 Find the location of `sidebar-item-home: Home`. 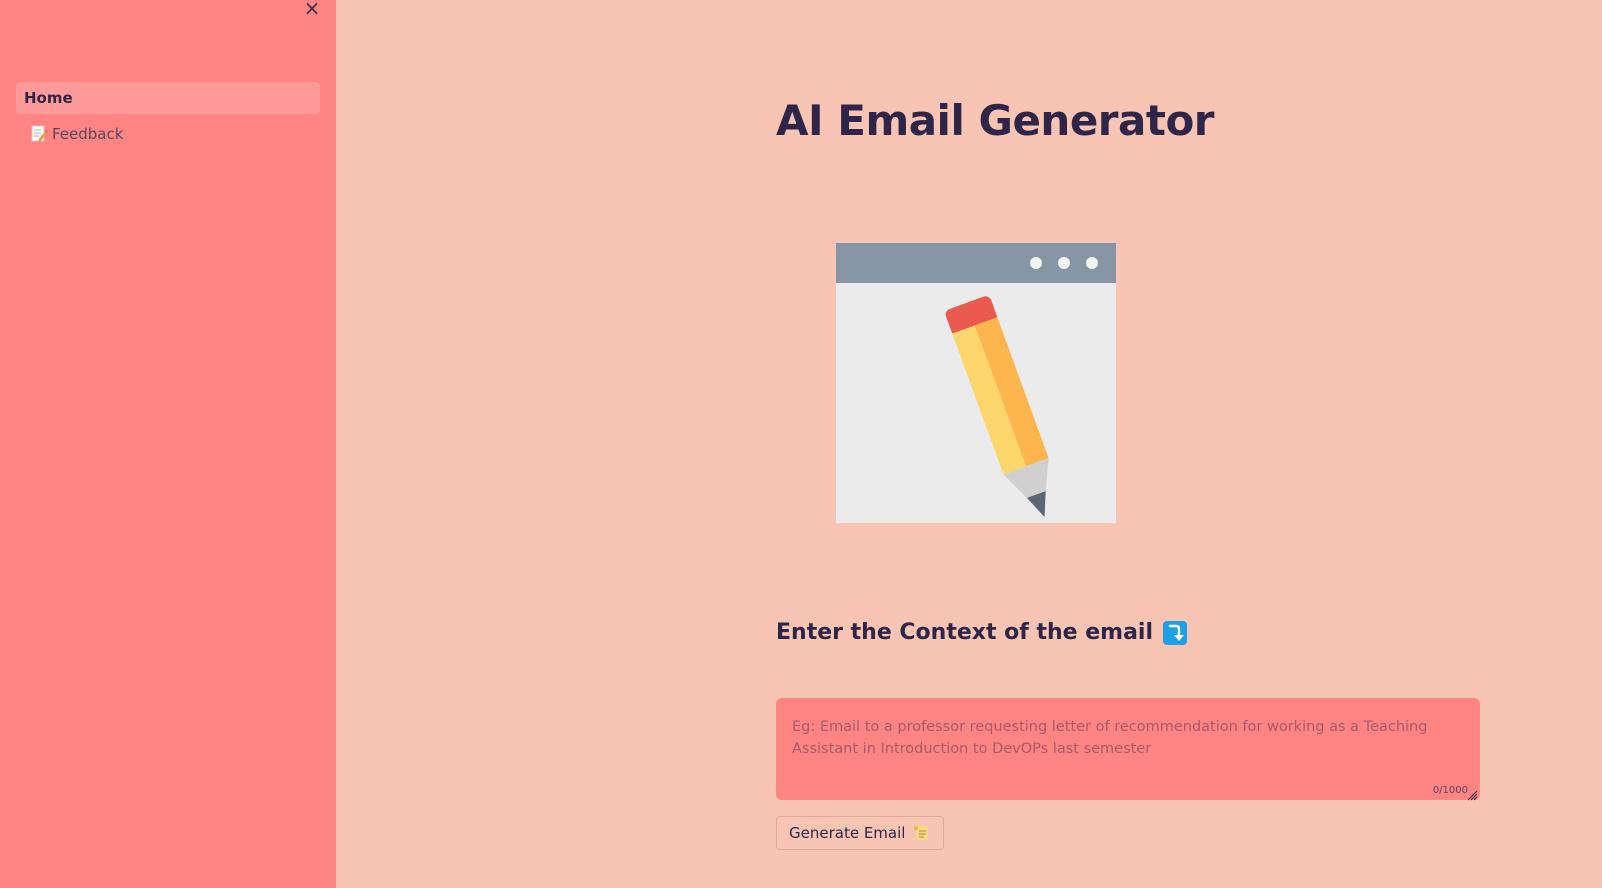

sidebar-item-home: Home is located at coordinates (168, 98).